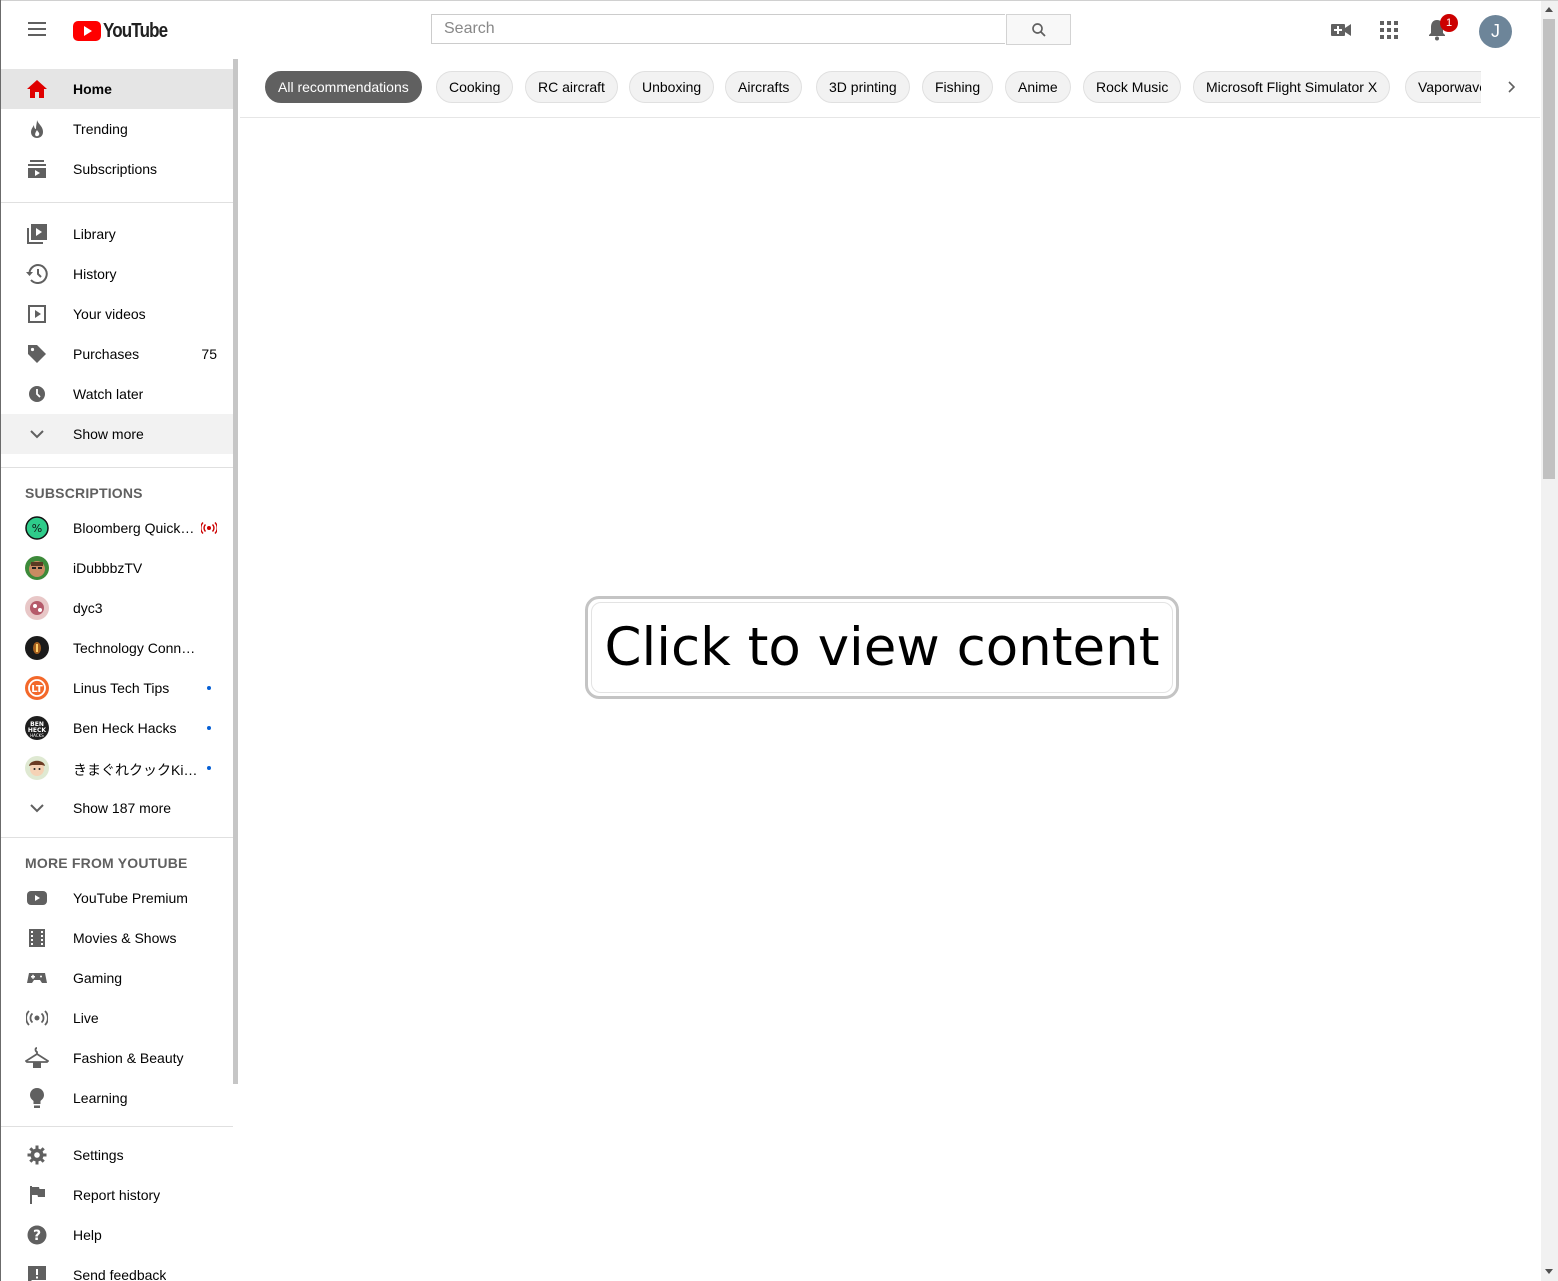 Image resolution: width=1558 pixels, height=1281 pixels. What do you see at coordinates (94, 234) in the screenshot?
I see `sidebar-item-label: Library` at bounding box center [94, 234].